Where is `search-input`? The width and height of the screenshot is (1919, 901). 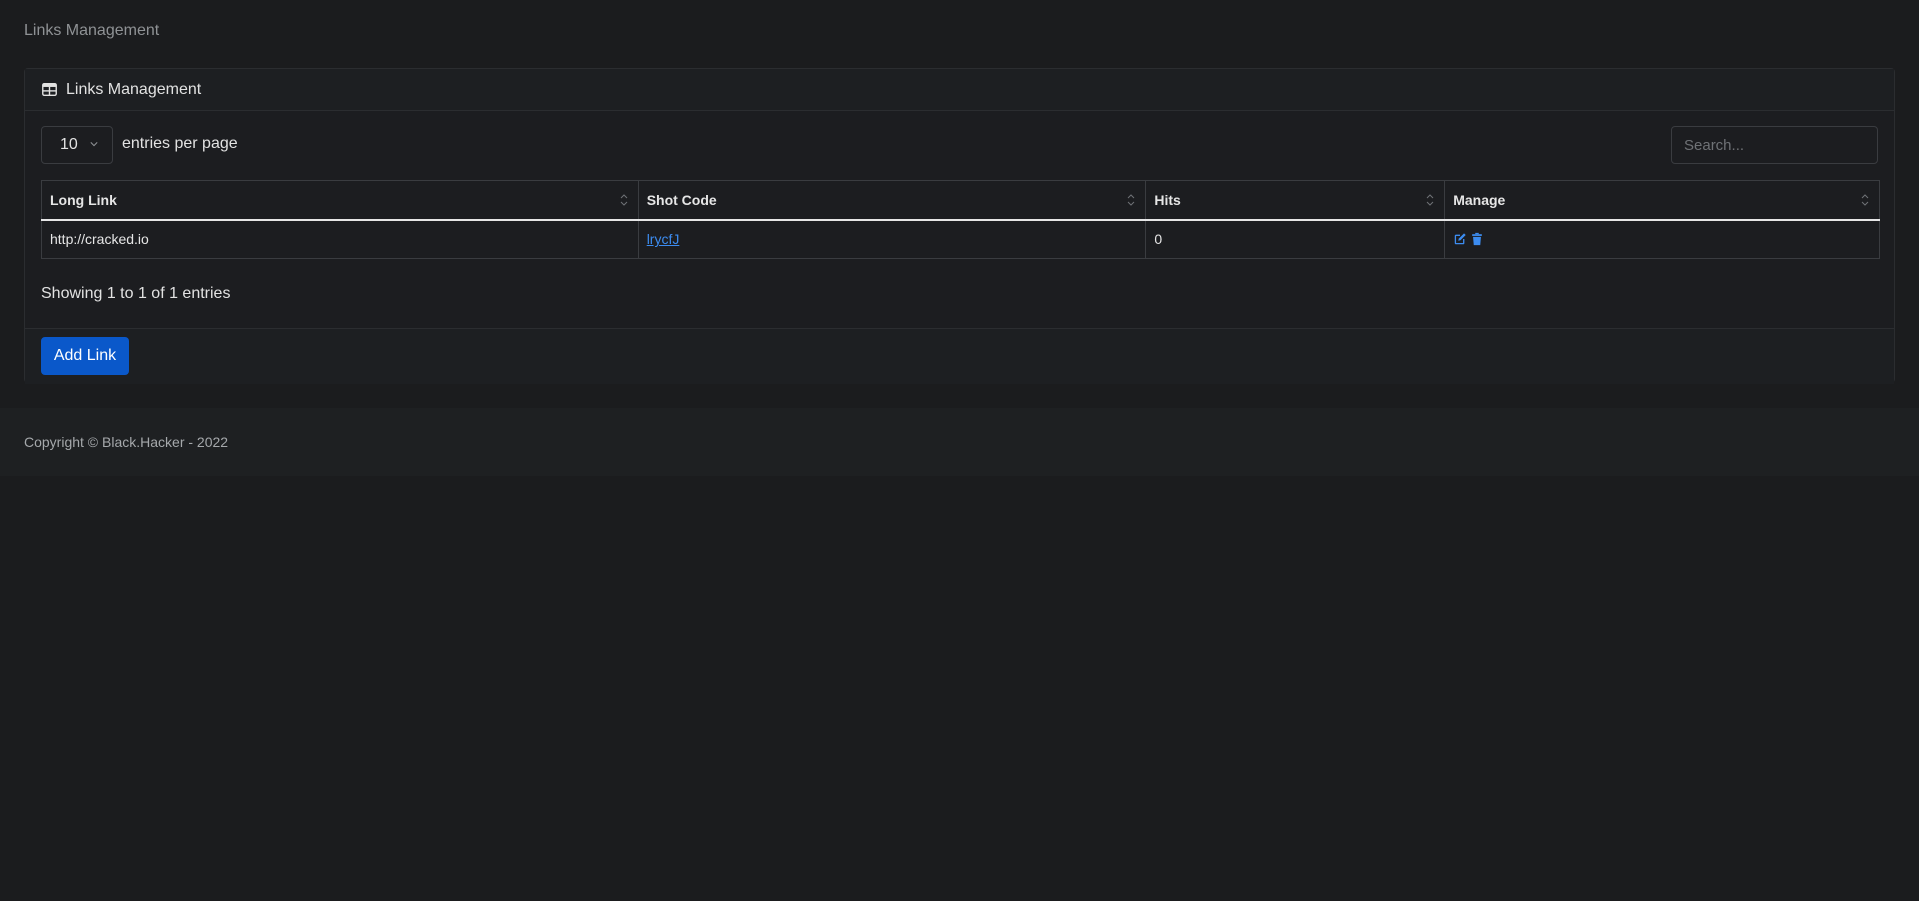 search-input is located at coordinates (1774, 145).